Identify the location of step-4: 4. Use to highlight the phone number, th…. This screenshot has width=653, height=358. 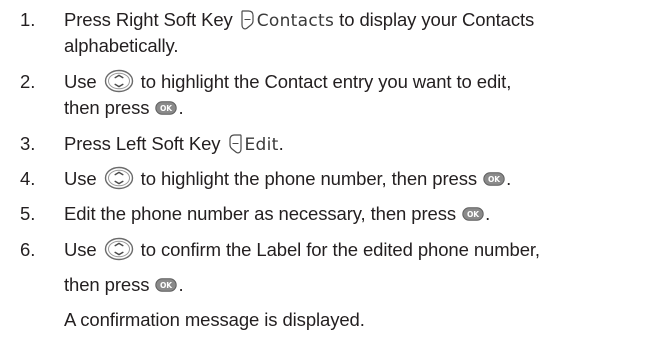
(255, 179).